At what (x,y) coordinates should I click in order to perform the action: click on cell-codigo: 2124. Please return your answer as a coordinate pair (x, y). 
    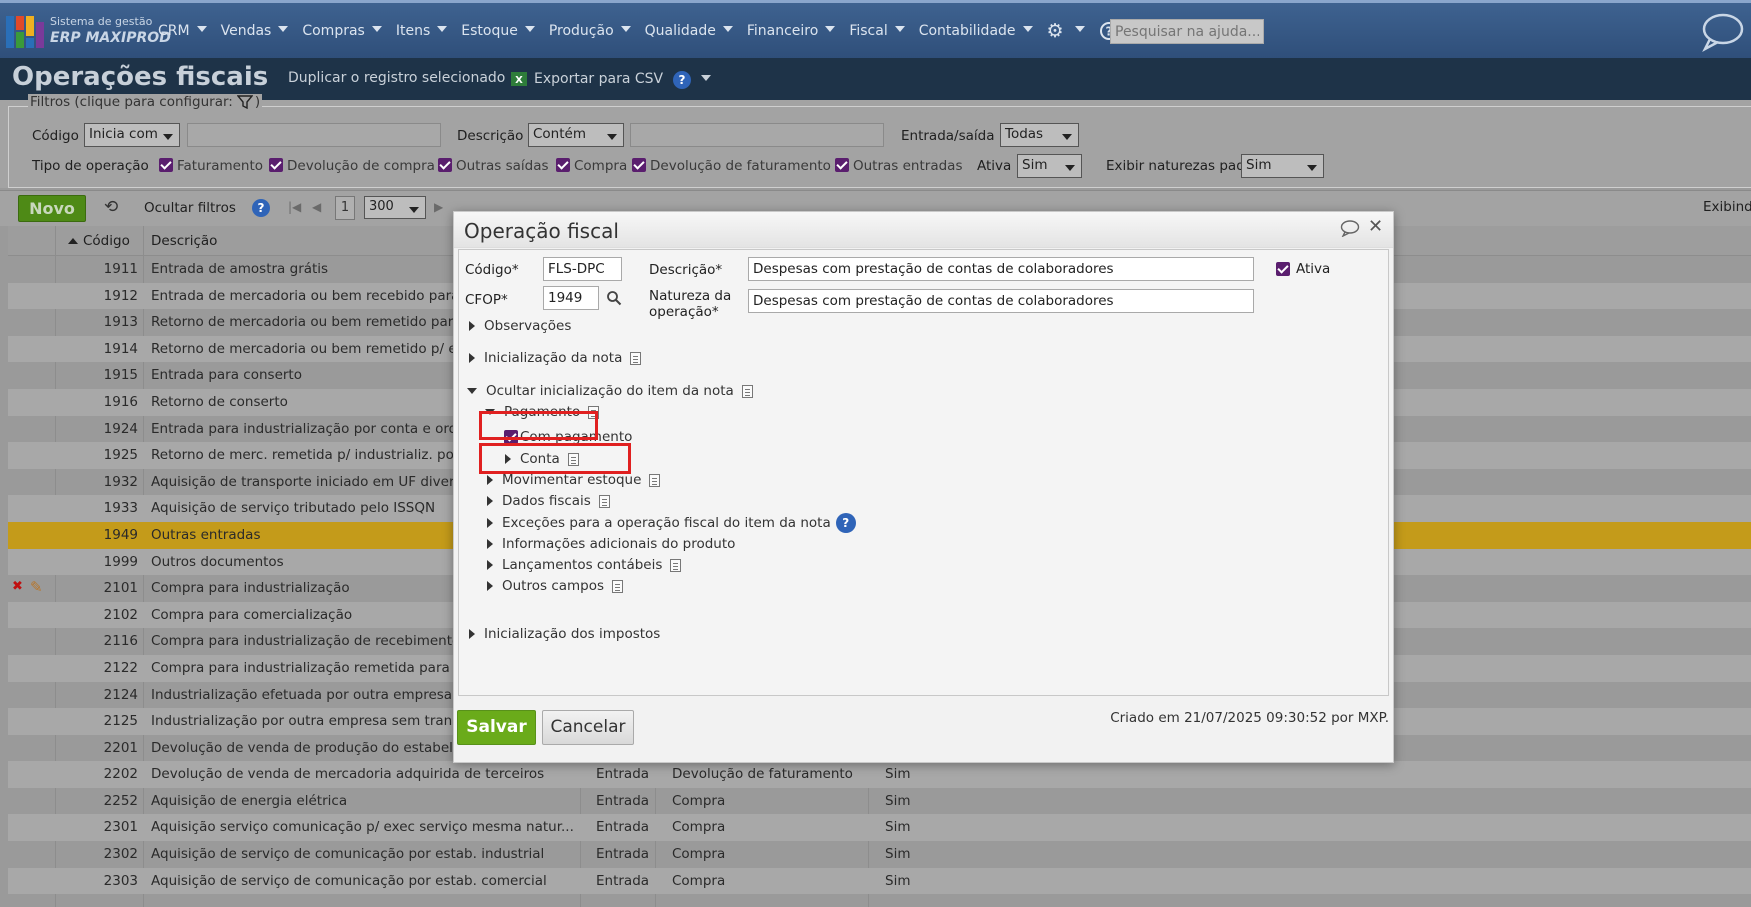
    Looking at the image, I should click on (120, 694).